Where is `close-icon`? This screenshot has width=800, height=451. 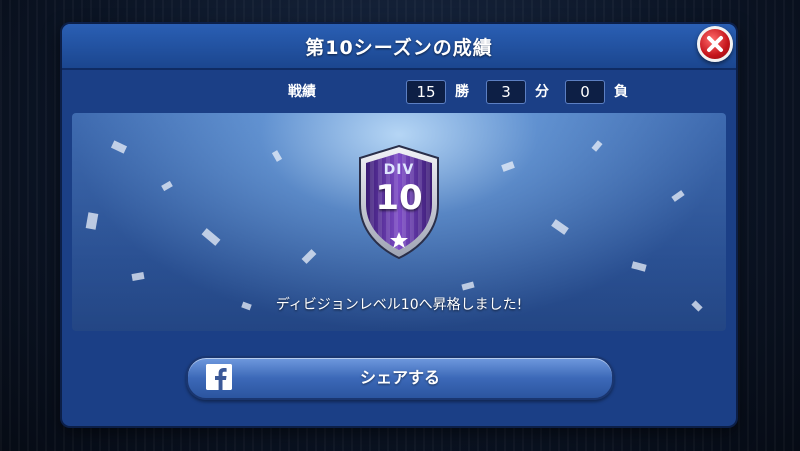 close-icon is located at coordinates (715, 44).